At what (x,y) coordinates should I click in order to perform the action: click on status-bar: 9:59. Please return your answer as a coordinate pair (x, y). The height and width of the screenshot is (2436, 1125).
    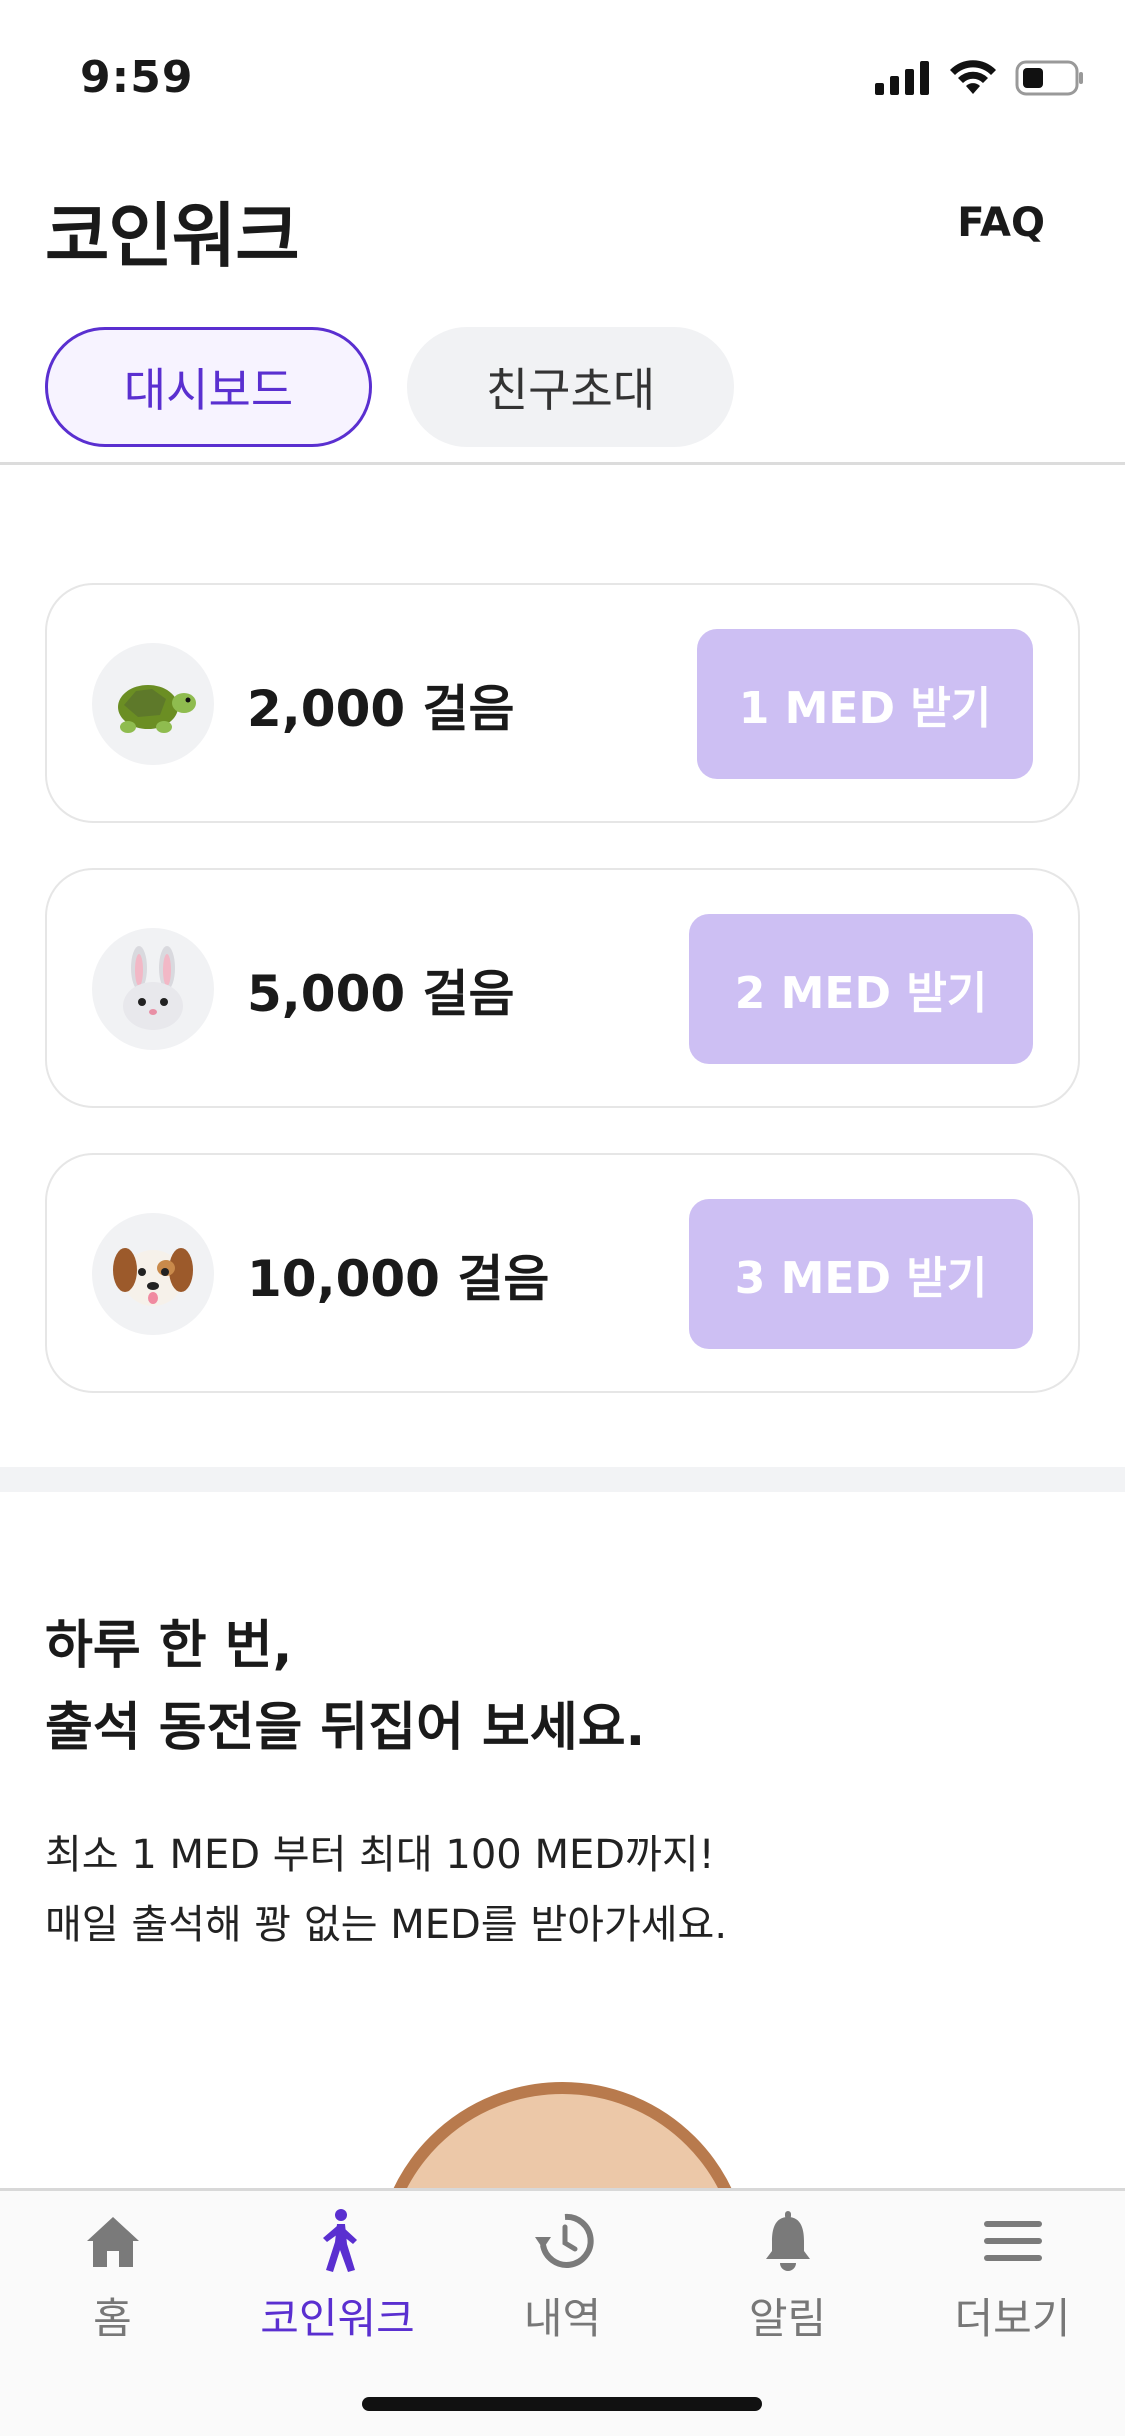
    Looking at the image, I should click on (562, 75).